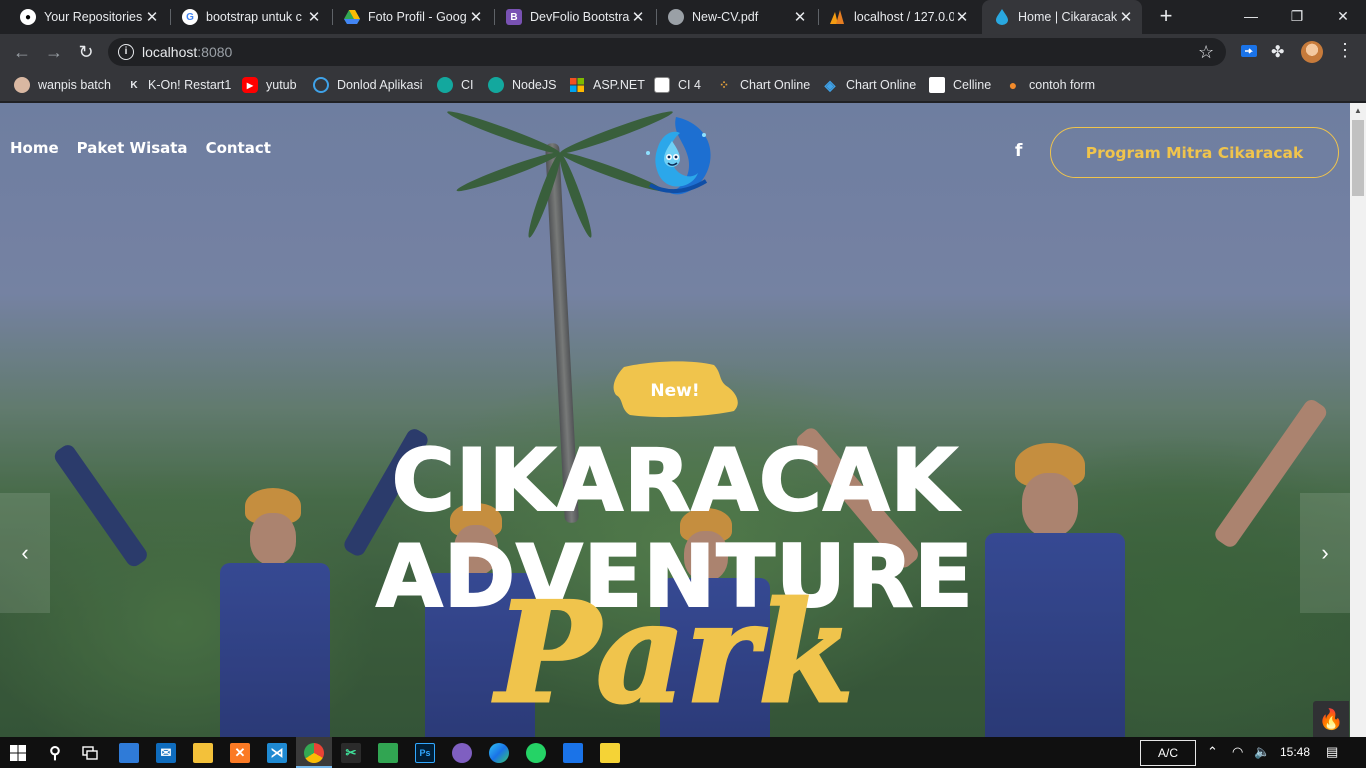  What do you see at coordinates (676, 155) in the screenshot?
I see `cikaracak-logo` at bounding box center [676, 155].